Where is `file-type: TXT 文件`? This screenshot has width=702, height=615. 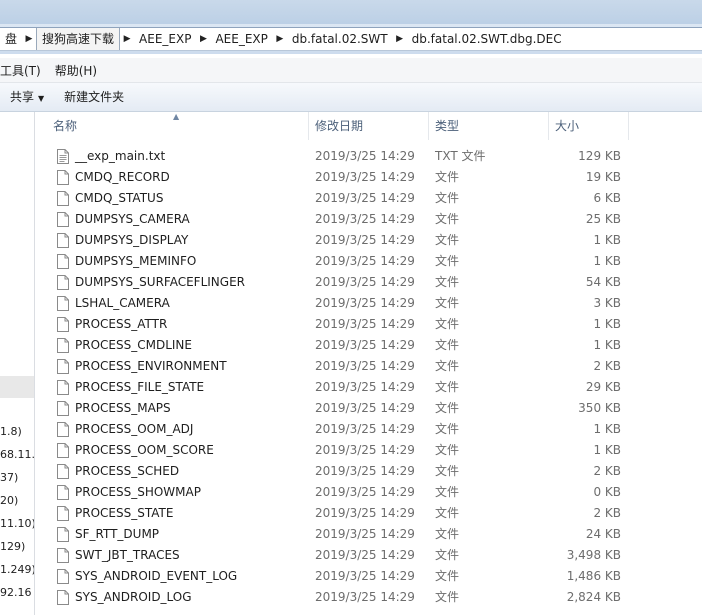
file-type: TXT 文件 is located at coordinates (460, 156).